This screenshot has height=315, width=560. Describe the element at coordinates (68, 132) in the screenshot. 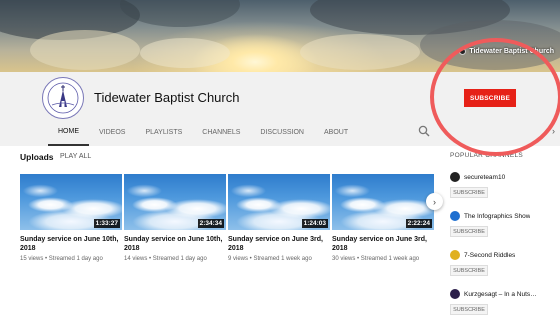

I see `tab-home: HOME` at that location.